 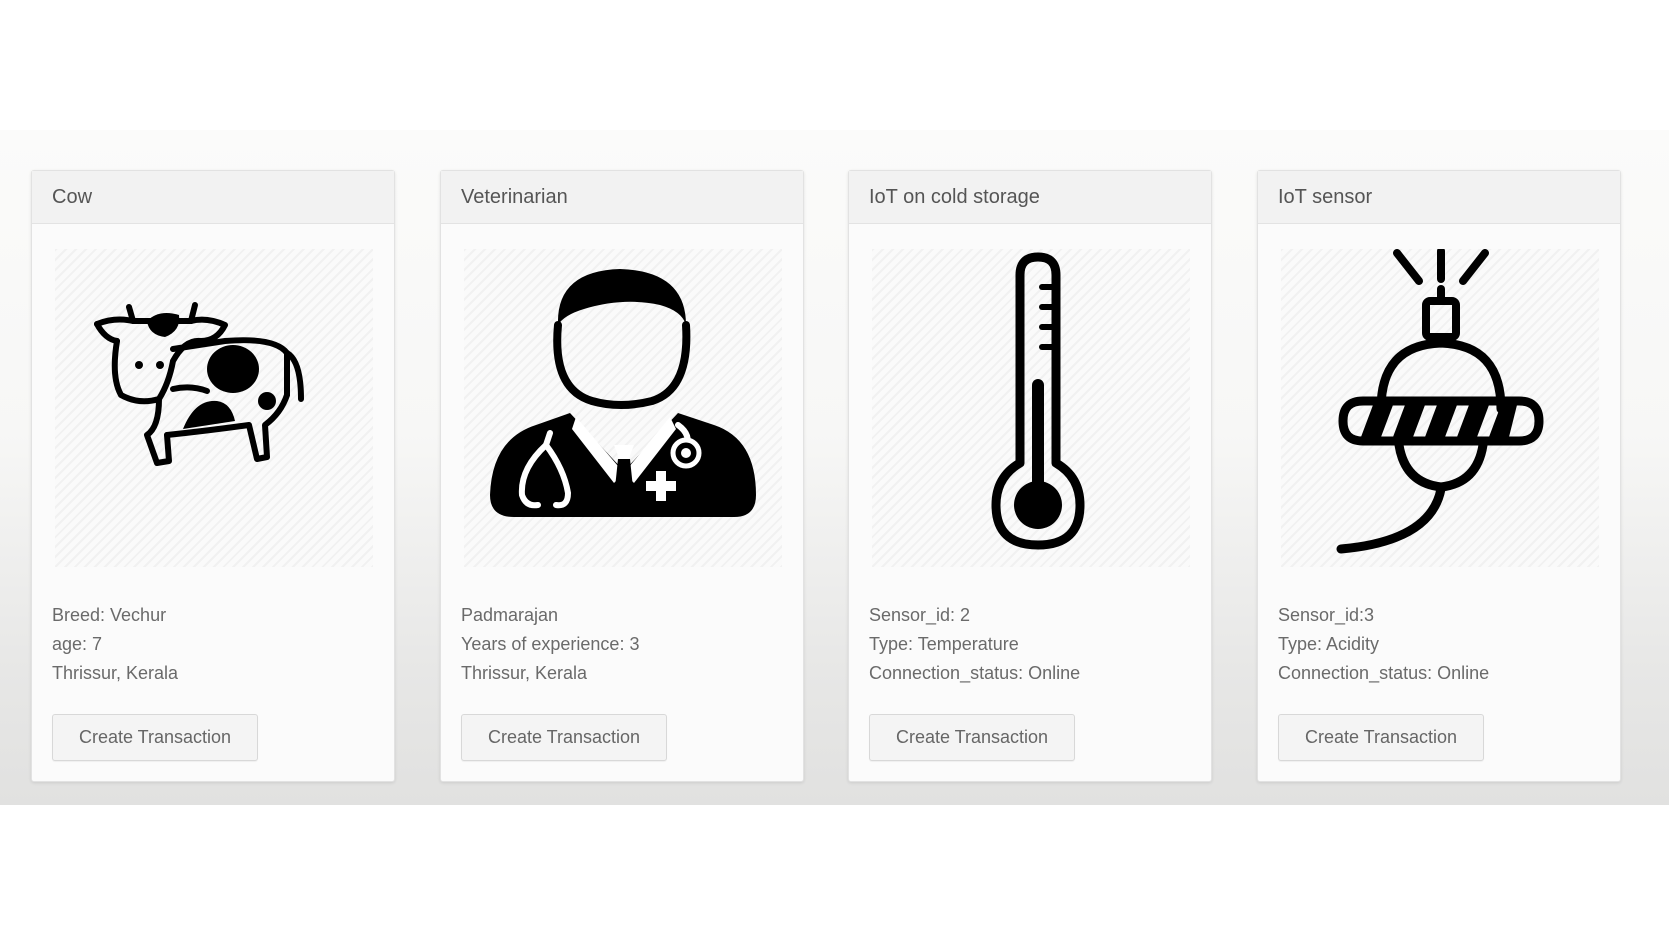 What do you see at coordinates (1439, 197) in the screenshot?
I see `card-title: IoT sensor` at bounding box center [1439, 197].